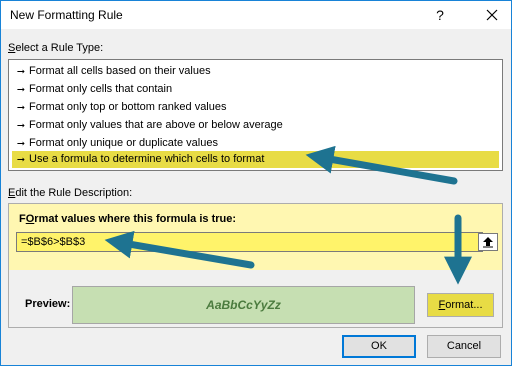 This screenshot has width=512, height=366. What do you see at coordinates (70, 193) in the screenshot?
I see `rule-description-label: Edit the Rule Description:` at bounding box center [70, 193].